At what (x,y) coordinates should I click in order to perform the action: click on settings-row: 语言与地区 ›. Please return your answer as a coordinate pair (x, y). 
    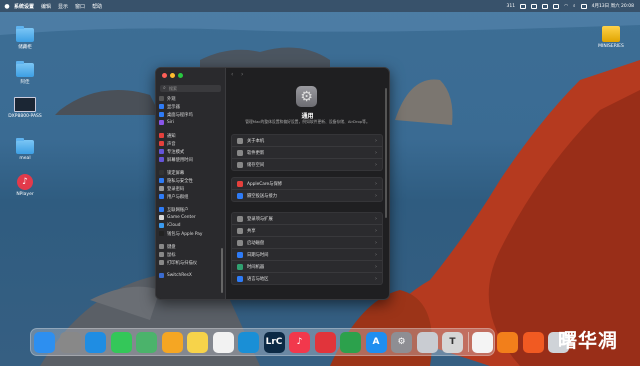
    Looking at the image, I should click on (307, 278).